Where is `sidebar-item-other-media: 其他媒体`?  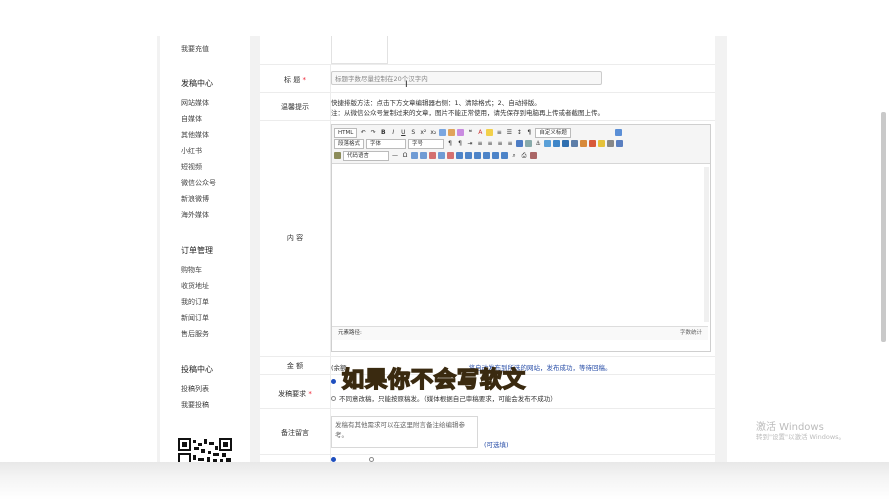 sidebar-item-other-media: 其他媒体 is located at coordinates (195, 135).